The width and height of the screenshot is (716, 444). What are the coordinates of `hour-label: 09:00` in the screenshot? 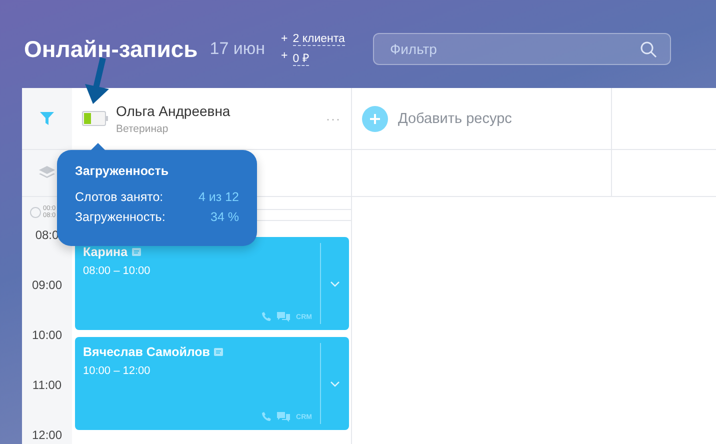 It's located at (47, 285).